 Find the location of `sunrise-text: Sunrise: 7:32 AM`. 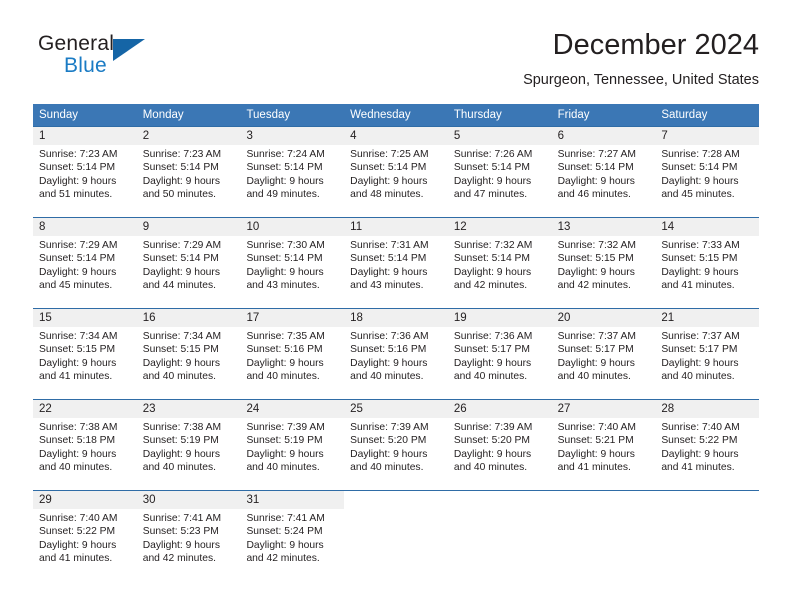

sunrise-text: Sunrise: 7:32 AM is located at coordinates (597, 245).